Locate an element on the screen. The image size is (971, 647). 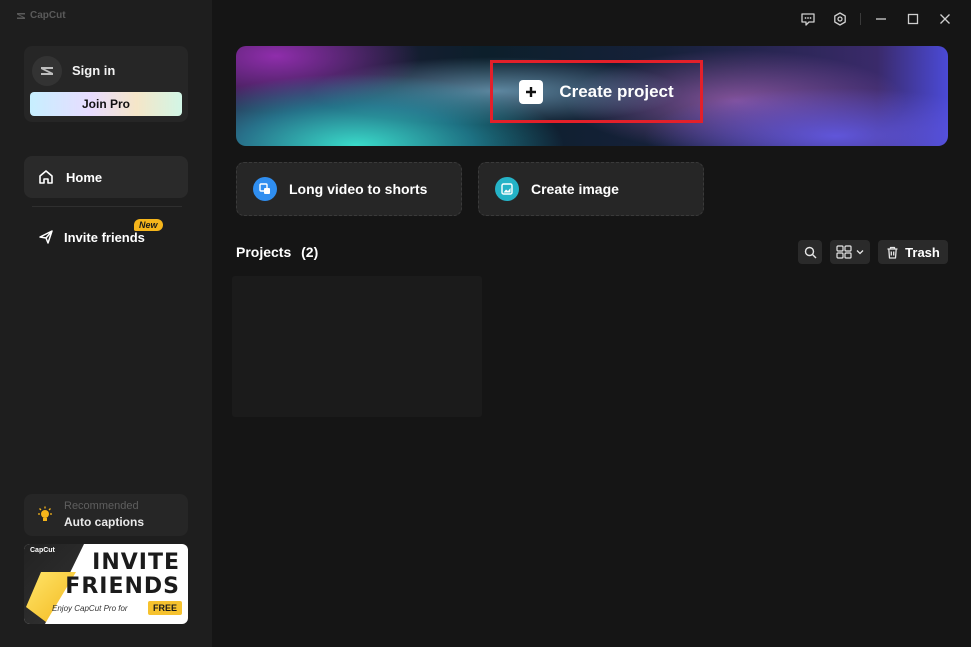
trash-icon is located at coordinates (892, 252).